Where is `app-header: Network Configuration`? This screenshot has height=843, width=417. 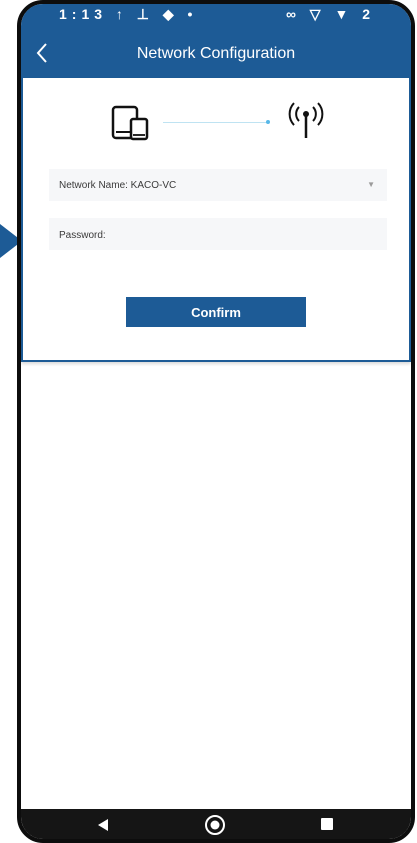
app-header: Network Configuration is located at coordinates (216, 53).